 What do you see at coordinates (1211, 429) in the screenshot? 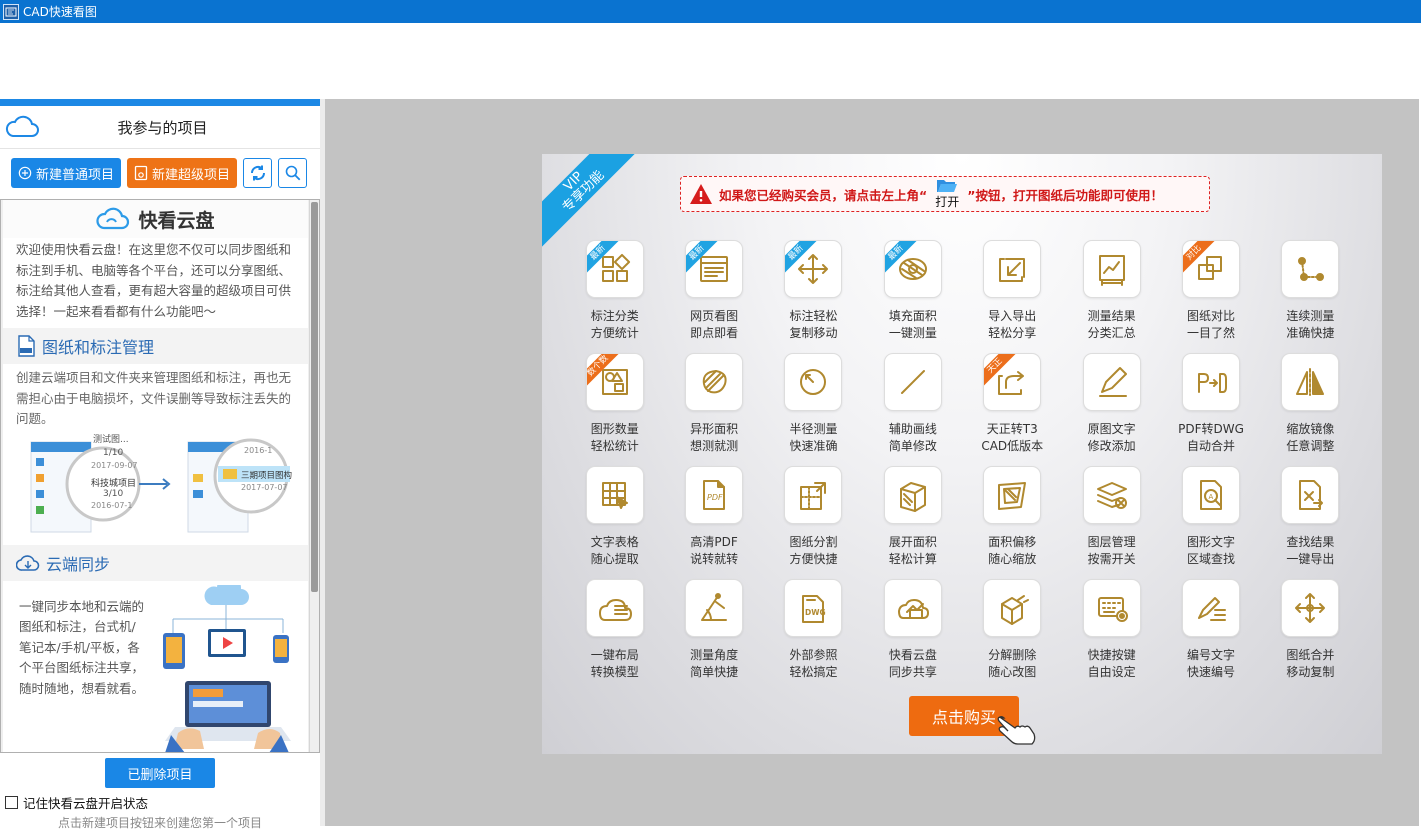
I see `feature-label-line1: PDF转DWG` at bounding box center [1211, 429].